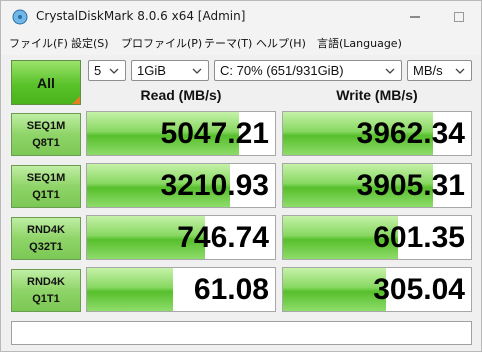  I want to click on menu-profile: プロファイル(P), so click(161, 43).